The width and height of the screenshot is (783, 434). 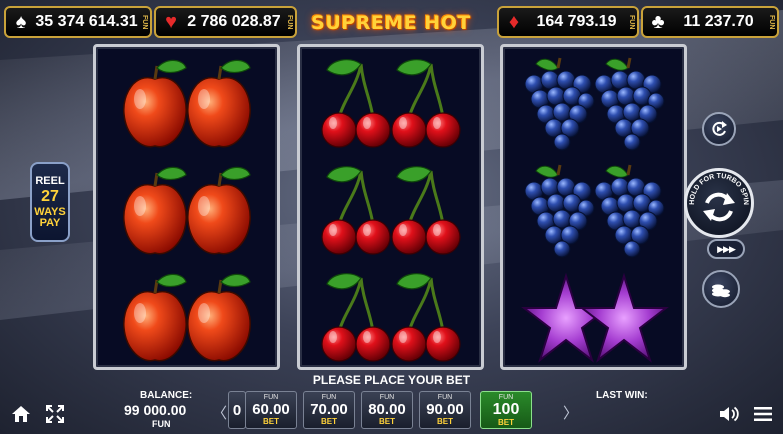 I want to click on badge-ways-count: 27, so click(x=50, y=196).